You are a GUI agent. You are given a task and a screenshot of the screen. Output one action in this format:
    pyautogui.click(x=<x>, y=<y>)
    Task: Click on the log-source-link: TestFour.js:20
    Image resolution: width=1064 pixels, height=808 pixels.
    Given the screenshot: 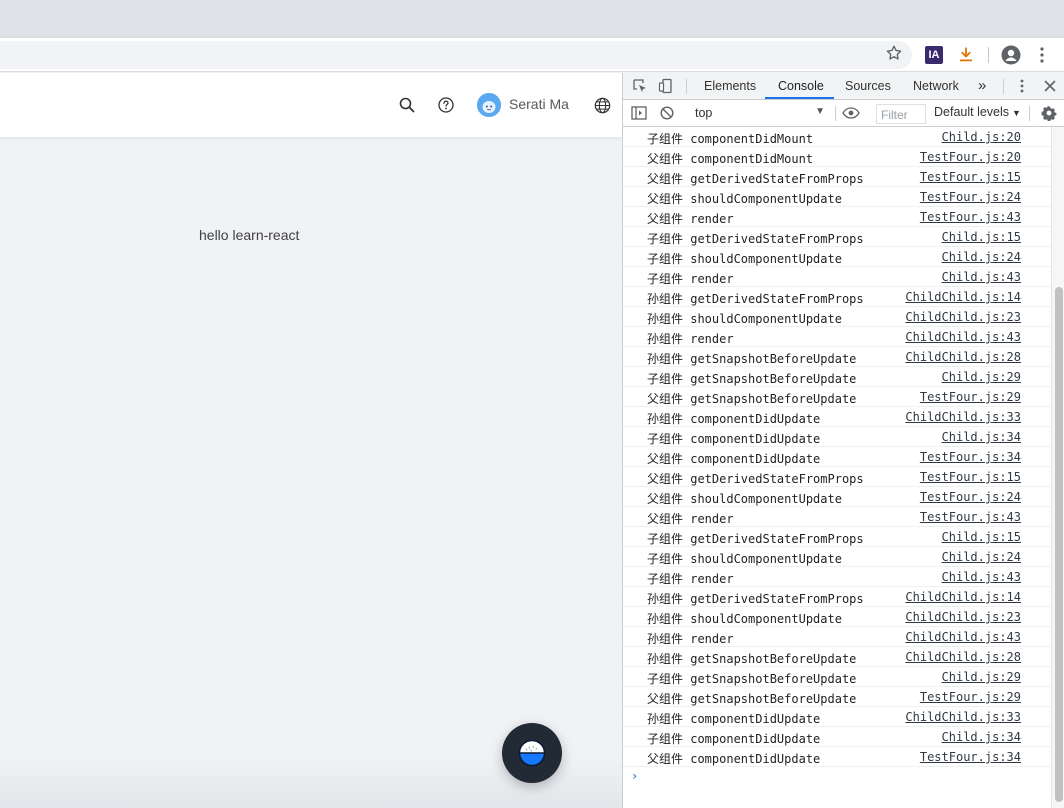 What is the action you would take?
    pyautogui.click(x=970, y=157)
    